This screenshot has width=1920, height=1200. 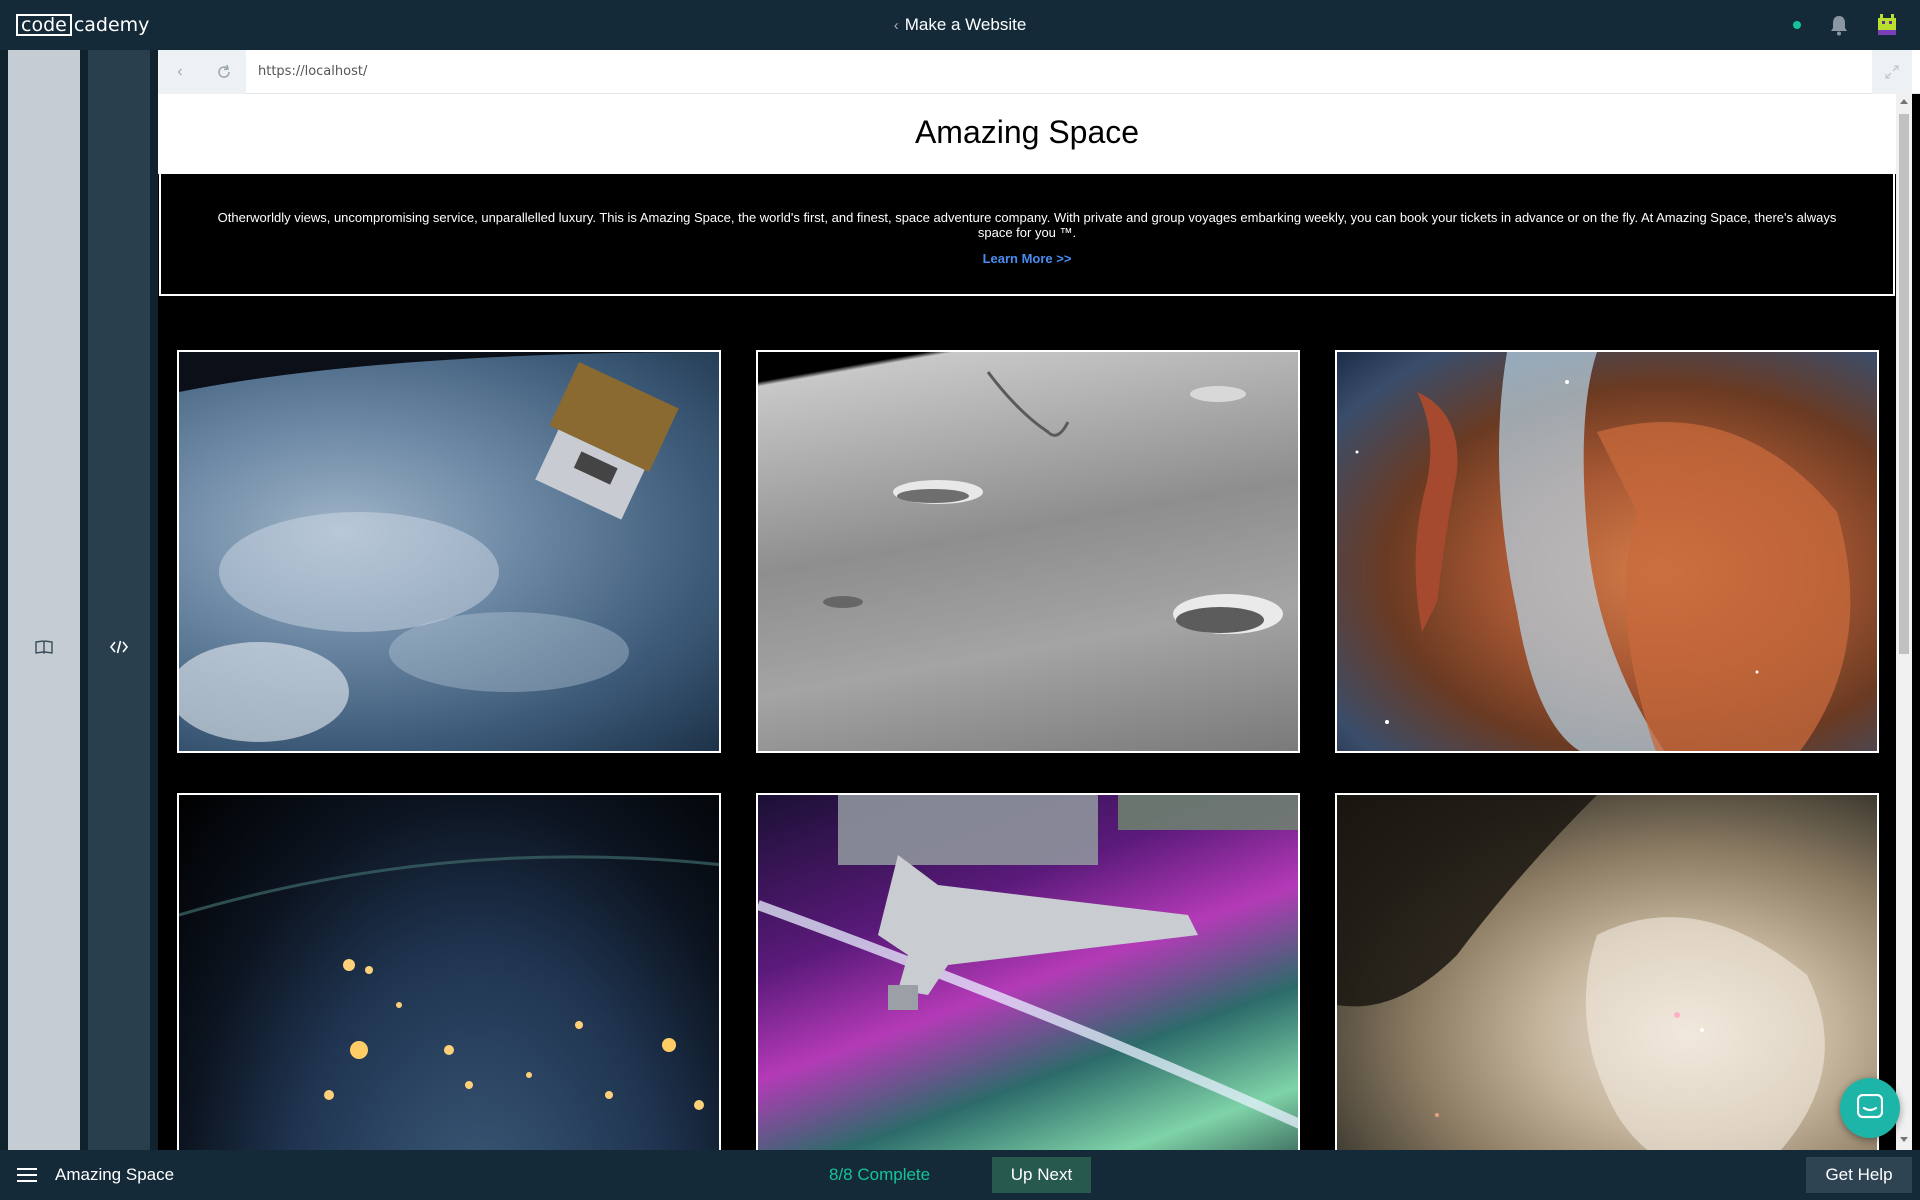 What do you see at coordinates (1797, 25) in the screenshot?
I see `online-status-dot` at bounding box center [1797, 25].